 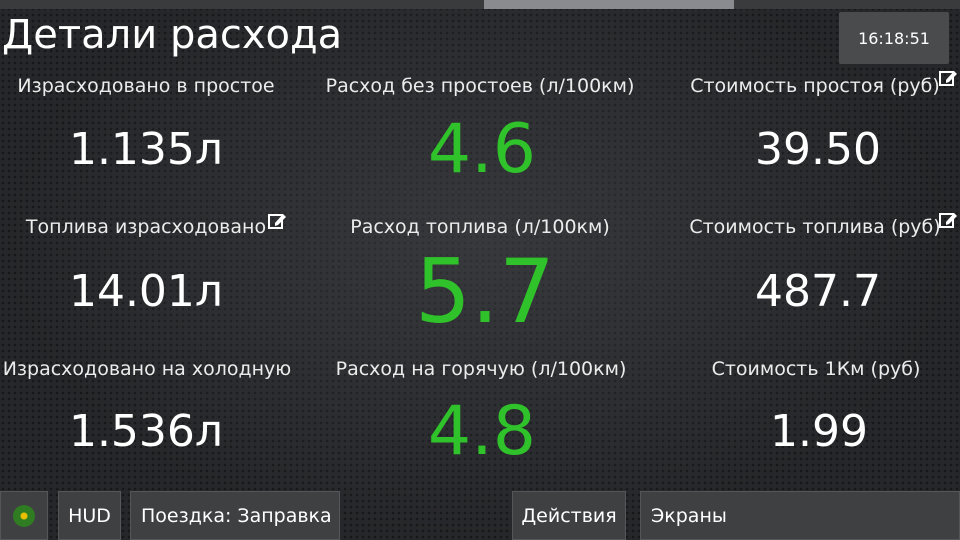 I want to click on idle-consumed-value: 1.135л, so click(x=146, y=149).